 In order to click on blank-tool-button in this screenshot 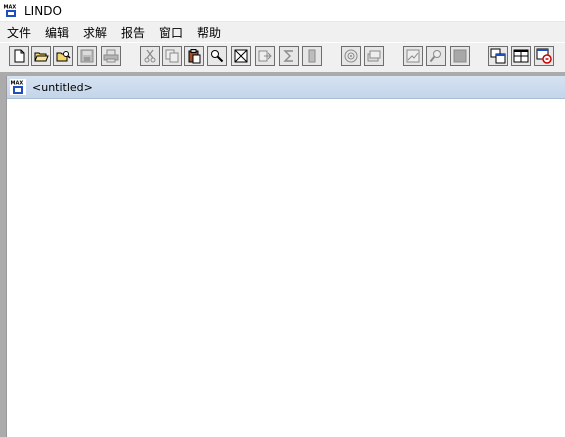, I will do `click(312, 56)`.